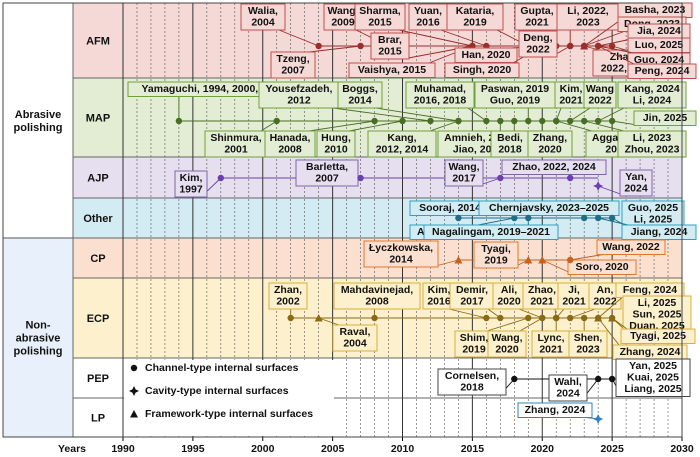 This screenshot has height=457, width=700. What do you see at coordinates (537, 38) in the screenshot?
I see `reference-label: Deng,` at bounding box center [537, 38].